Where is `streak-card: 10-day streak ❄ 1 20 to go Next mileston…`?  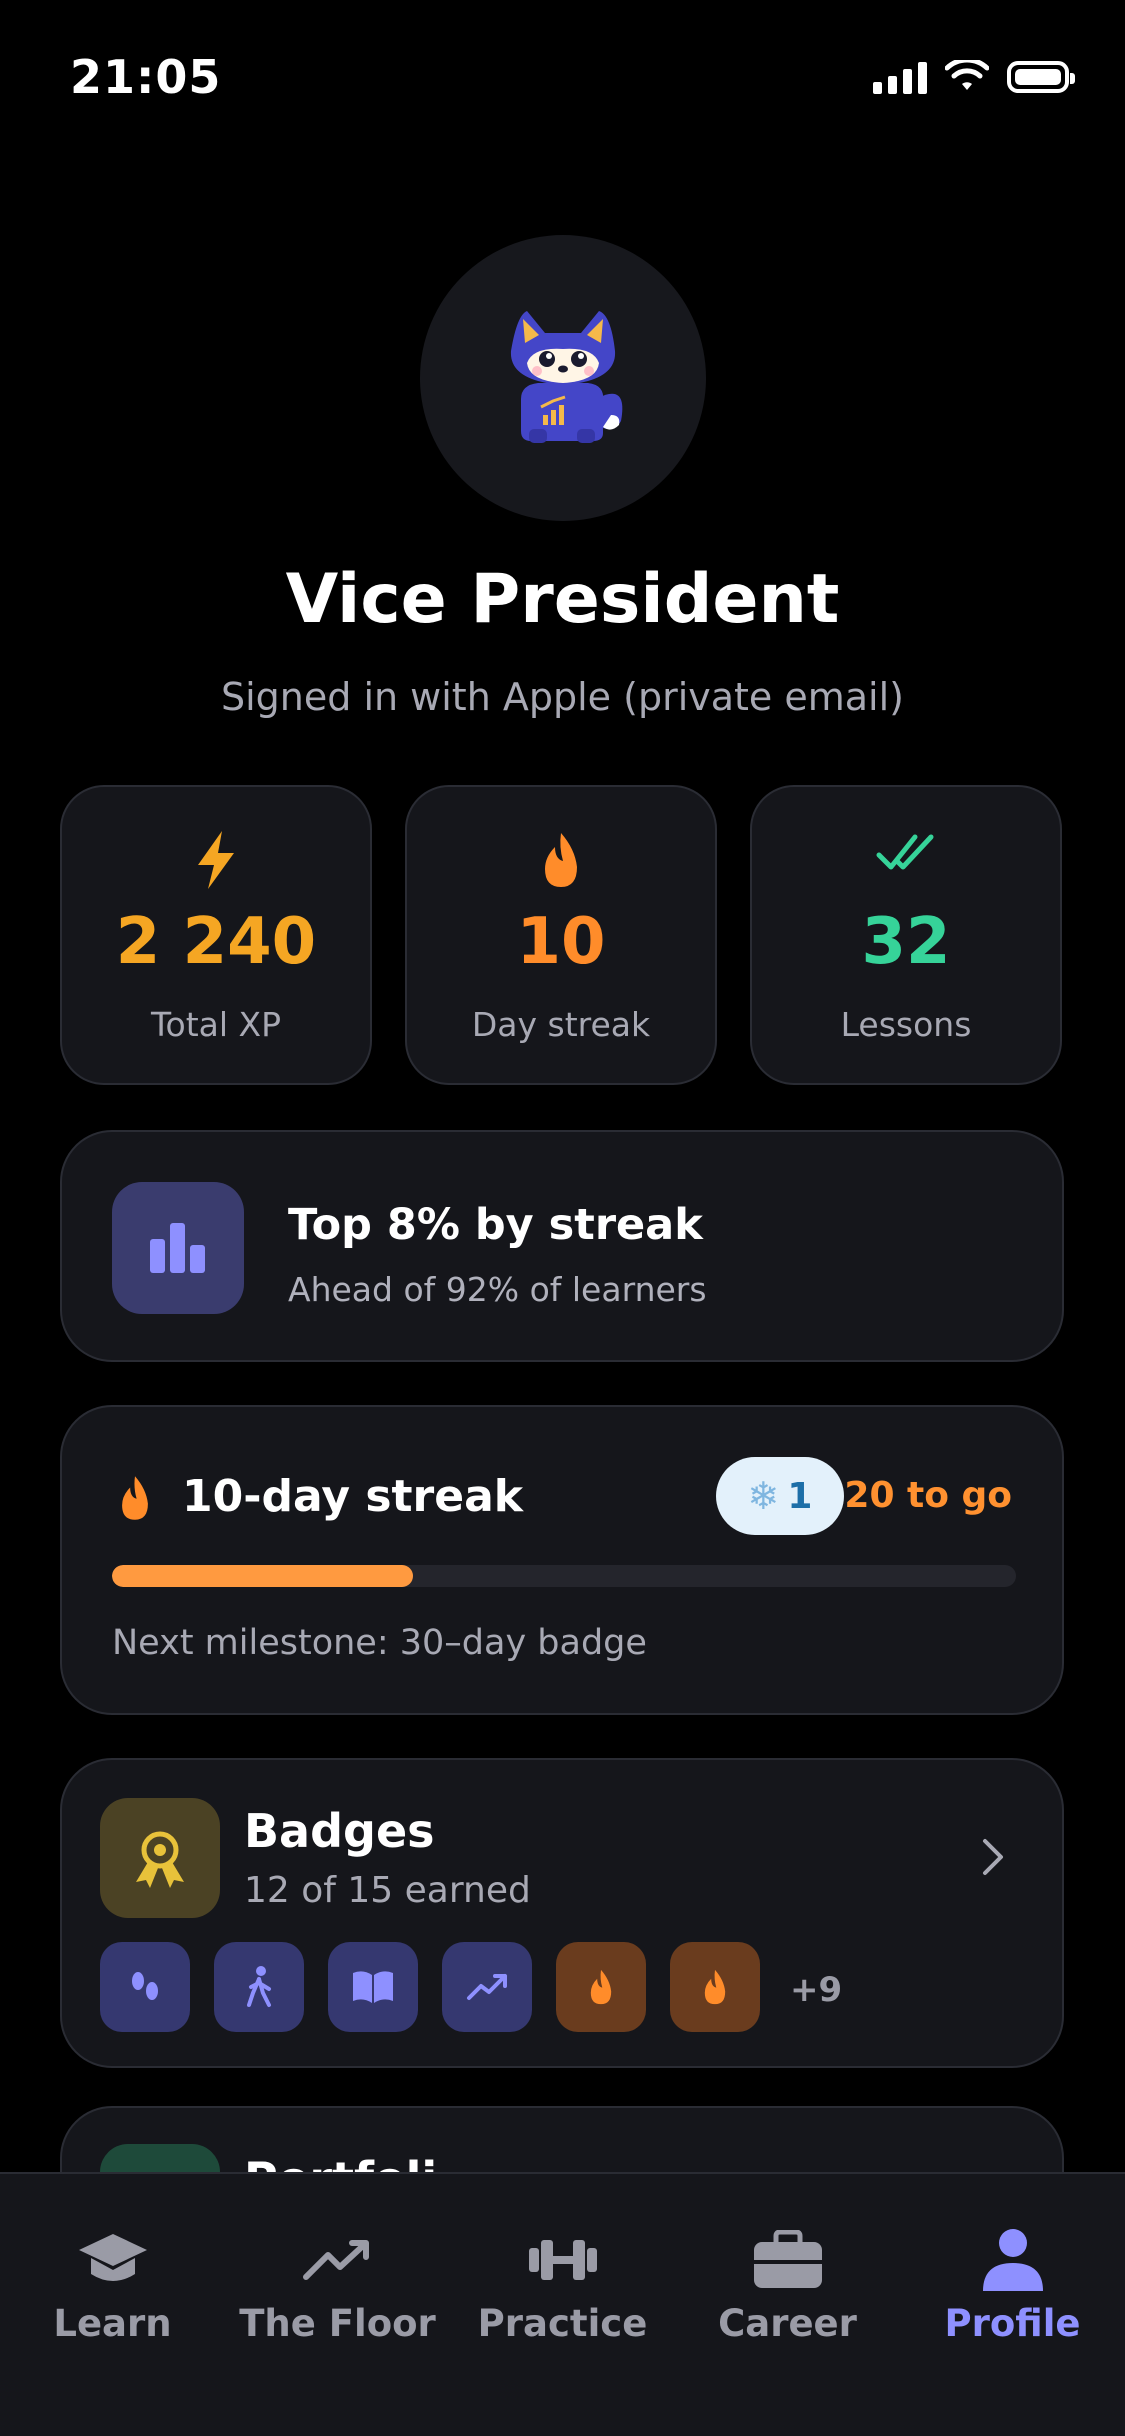
streak-card: 10-day streak ❄ 1 20 to go Next mileston… is located at coordinates (562, 1560).